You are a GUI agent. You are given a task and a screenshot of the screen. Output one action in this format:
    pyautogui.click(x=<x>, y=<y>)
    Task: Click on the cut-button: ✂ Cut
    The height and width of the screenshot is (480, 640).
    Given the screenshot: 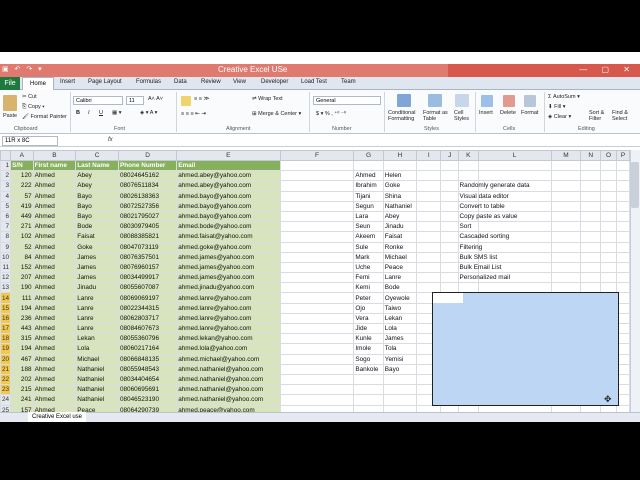 What is the action you would take?
    pyautogui.click(x=29, y=97)
    